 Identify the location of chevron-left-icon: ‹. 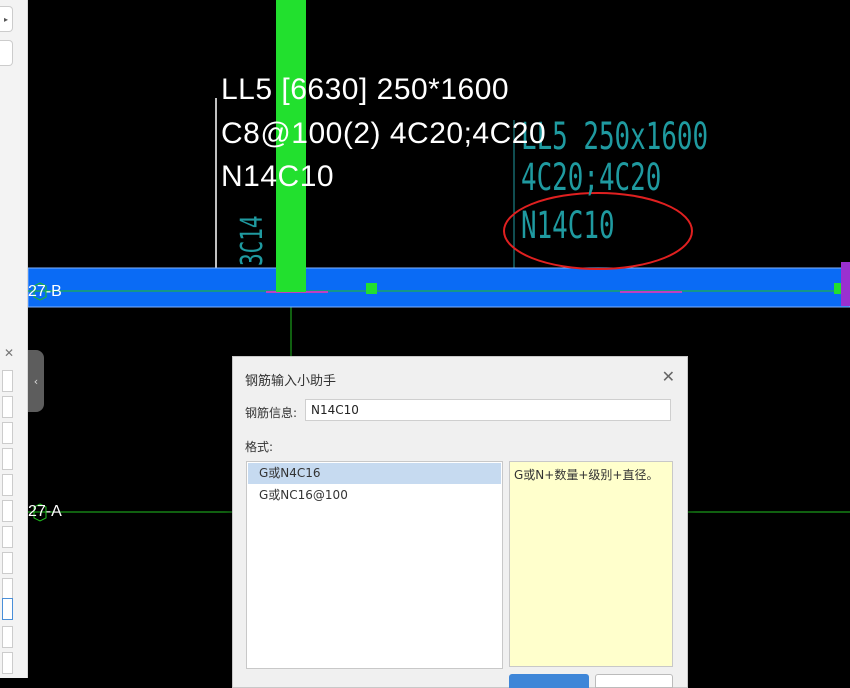
(36, 381).